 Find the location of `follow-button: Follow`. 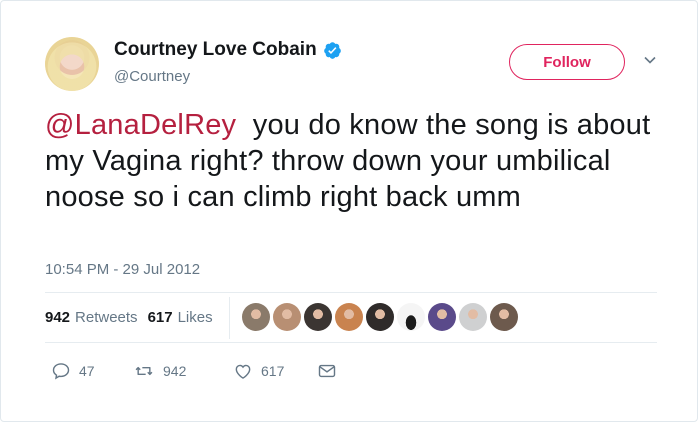

follow-button: Follow is located at coordinates (567, 62).